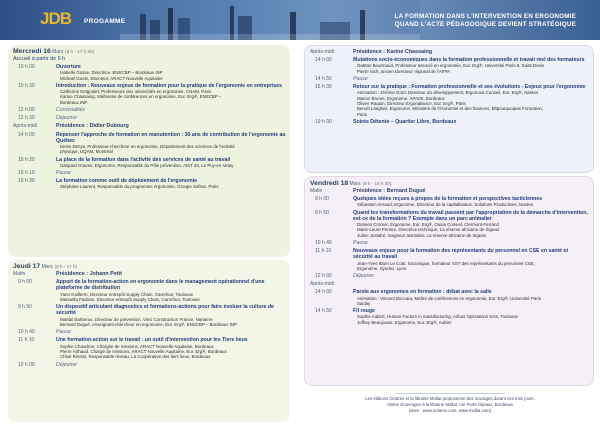  I want to click on programme-row: 10 h 40 Pause, so click(449, 243).